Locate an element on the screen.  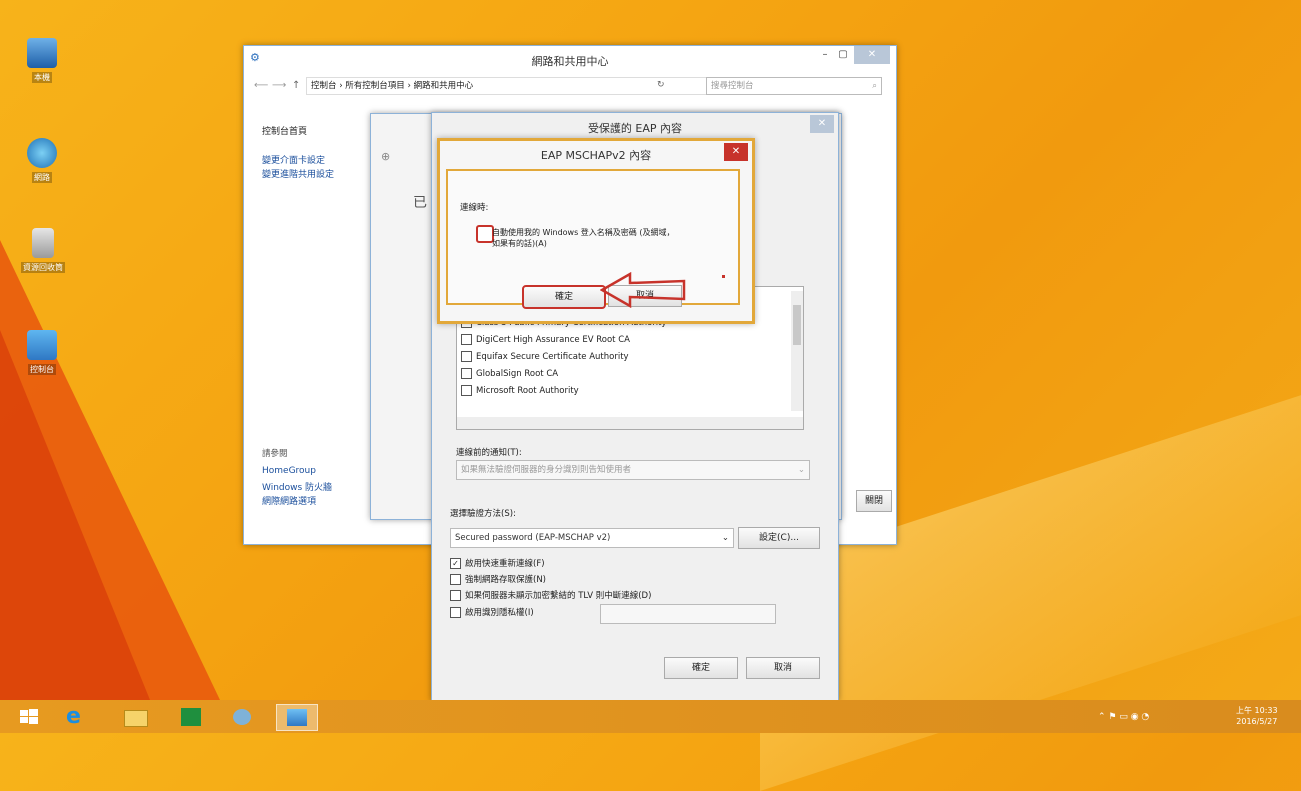
auth-method-select: Secured password (EAP-MSCHAP v2) ⌄ is located at coordinates (592, 538).